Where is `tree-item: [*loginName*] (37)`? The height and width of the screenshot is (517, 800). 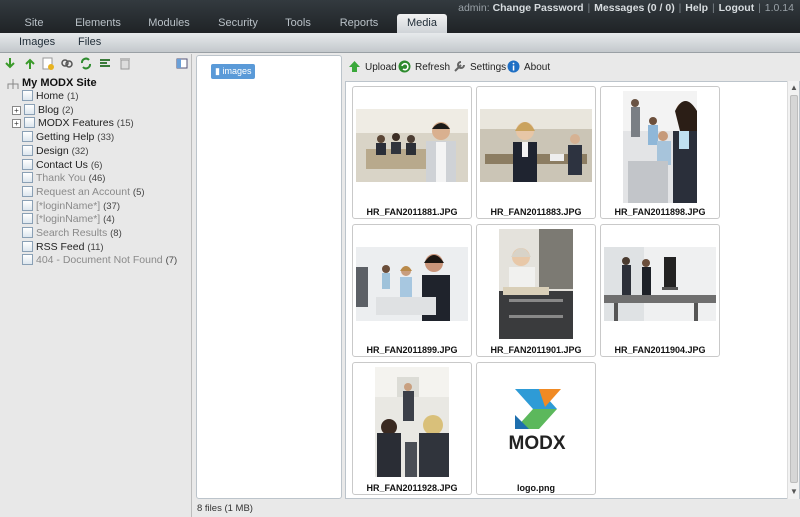 tree-item: [*loginName*] (37) is located at coordinates (71, 206).